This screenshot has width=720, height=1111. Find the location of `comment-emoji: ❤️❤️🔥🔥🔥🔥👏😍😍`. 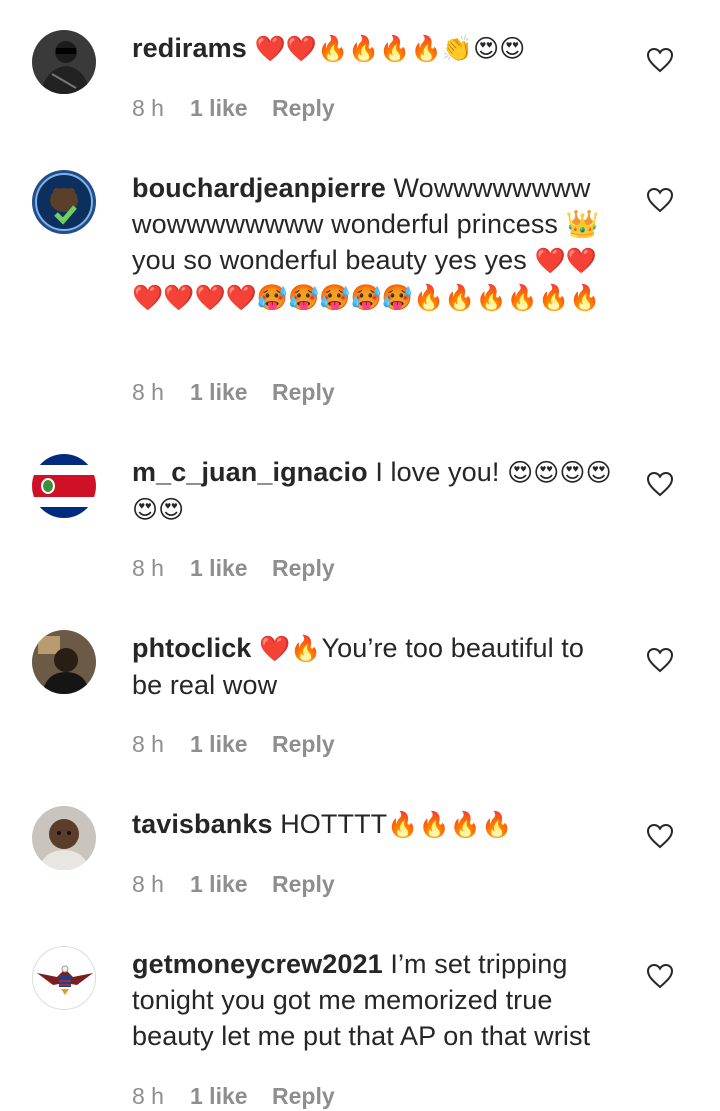

comment-emoji: ❤️❤️🔥🔥🔥🔥👏😍😍 is located at coordinates (390, 48).